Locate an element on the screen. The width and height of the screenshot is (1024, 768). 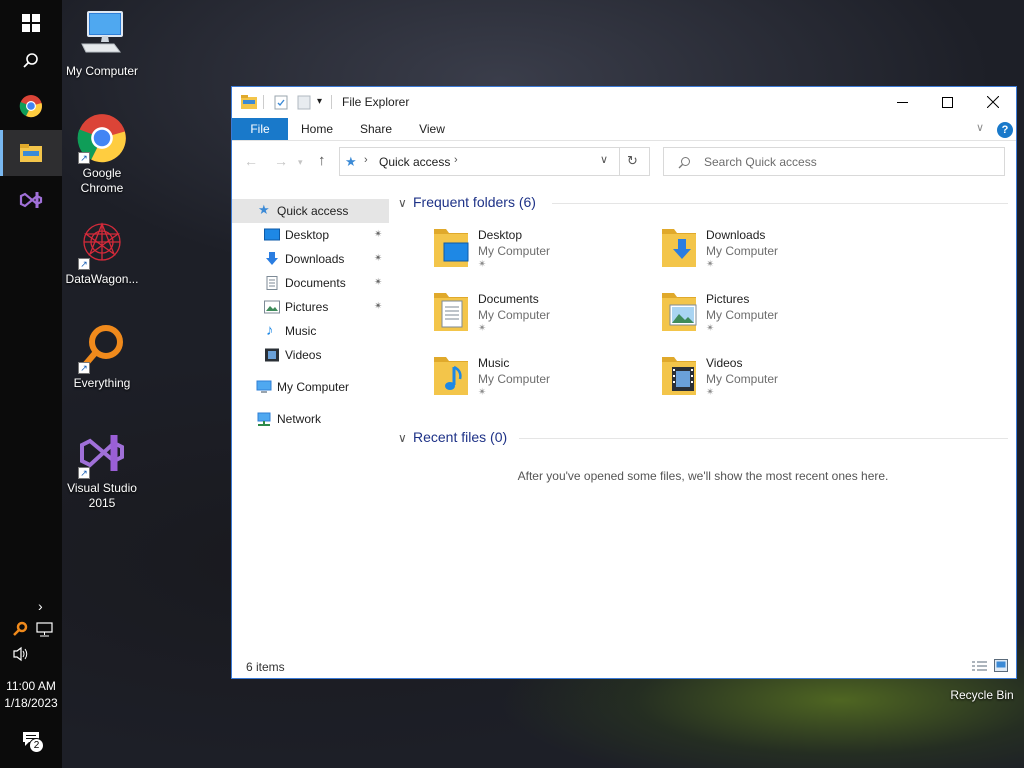
clock-date: 1/18/2023 is located at coordinates (31, 703).